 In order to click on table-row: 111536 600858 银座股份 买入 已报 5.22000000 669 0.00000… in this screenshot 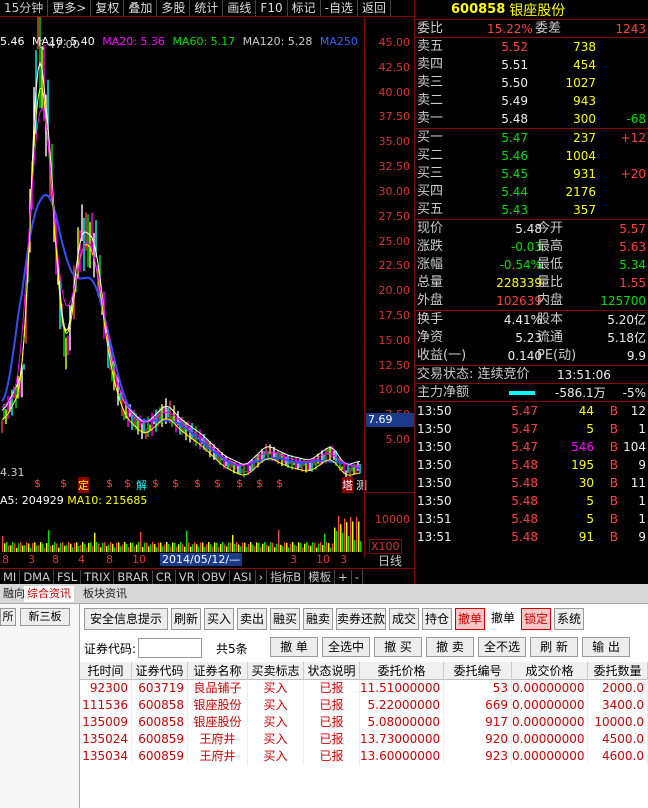, I will do `click(364, 705)`.